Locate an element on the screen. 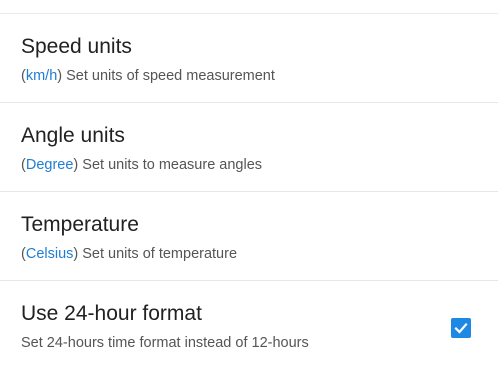 The width and height of the screenshot is (498, 367). setting-summary: (Degree) Set units to measure angles is located at coordinates (141, 165).